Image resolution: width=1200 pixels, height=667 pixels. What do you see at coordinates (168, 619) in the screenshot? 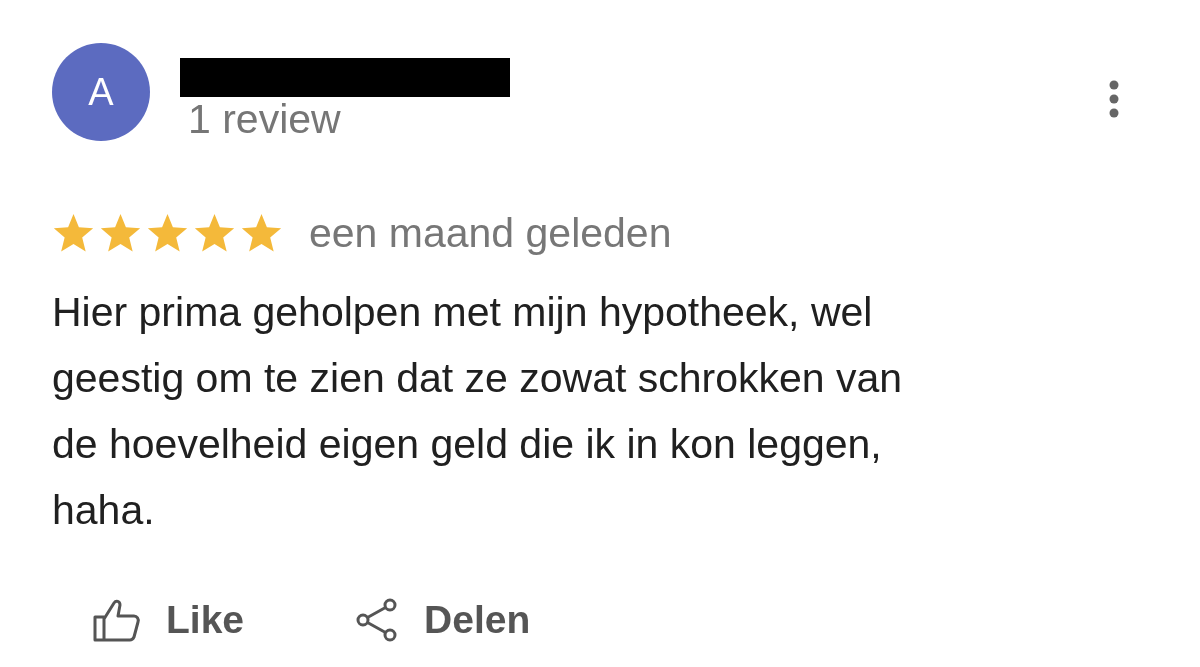
I see `like-button: Like` at bounding box center [168, 619].